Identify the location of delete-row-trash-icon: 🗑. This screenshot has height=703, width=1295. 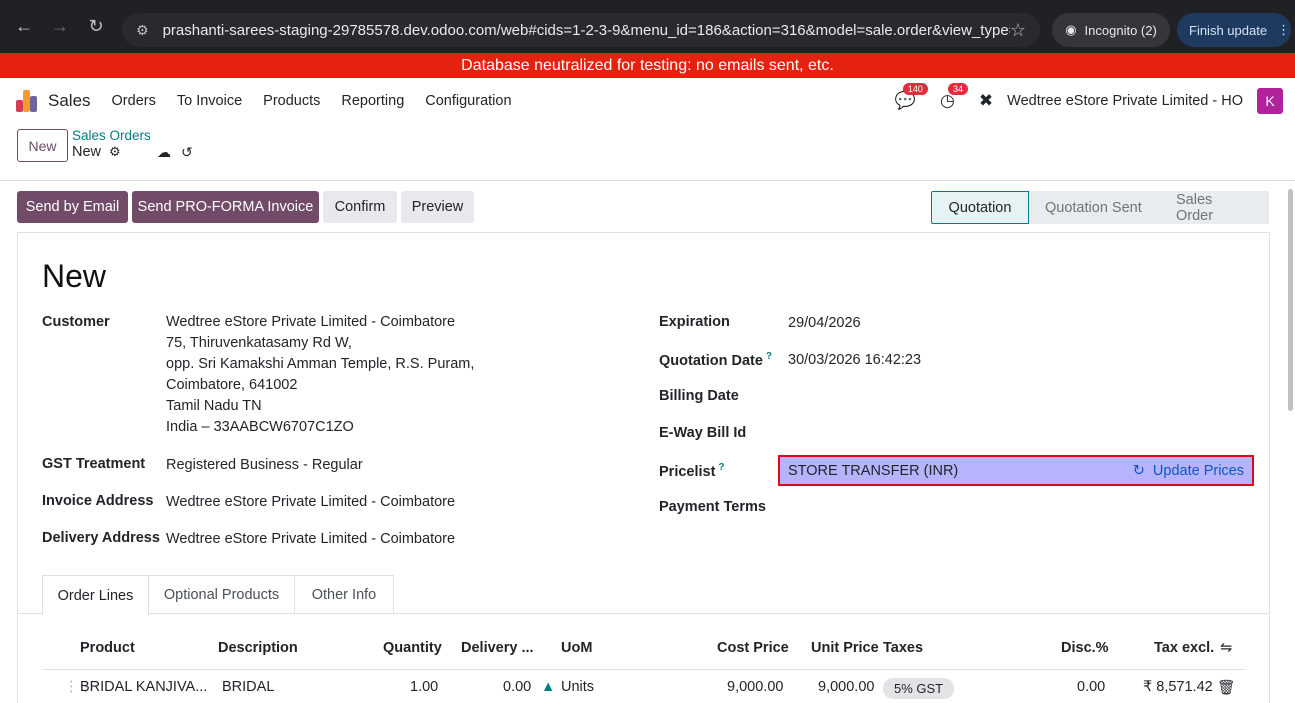
(1226, 687).